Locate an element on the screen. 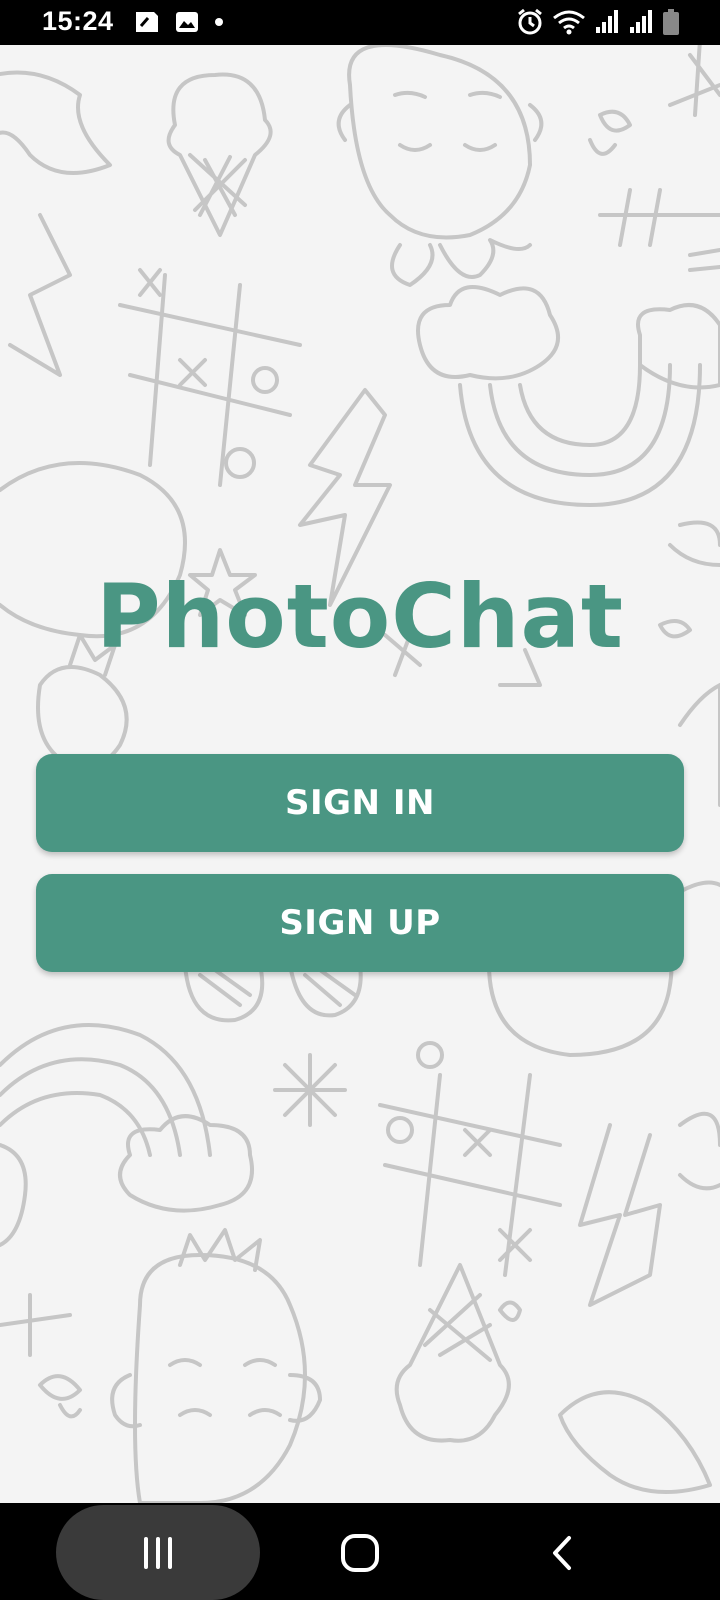 This screenshot has height=1600, width=720. home-icon is located at coordinates (360, 1553).